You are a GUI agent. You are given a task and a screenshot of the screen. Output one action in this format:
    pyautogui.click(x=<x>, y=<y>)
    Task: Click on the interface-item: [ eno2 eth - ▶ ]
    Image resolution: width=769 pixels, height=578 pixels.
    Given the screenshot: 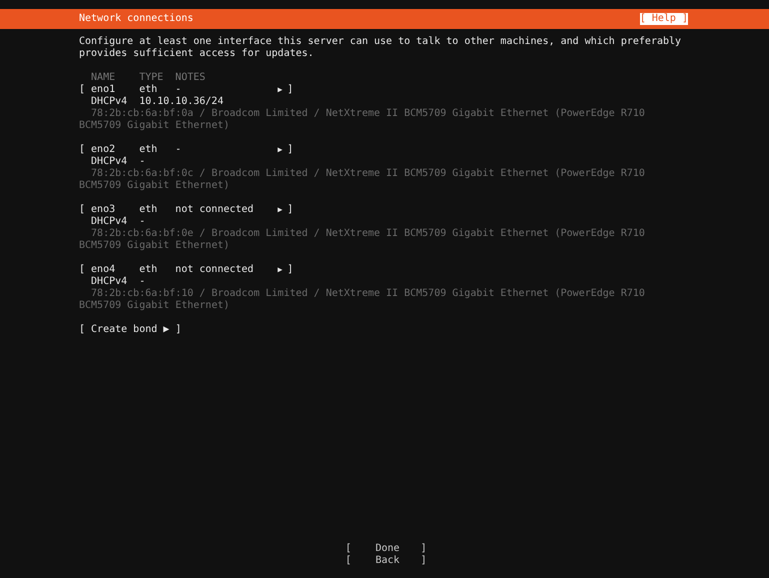 What is the action you would take?
    pyautogui.click(x=424, y=150)
    